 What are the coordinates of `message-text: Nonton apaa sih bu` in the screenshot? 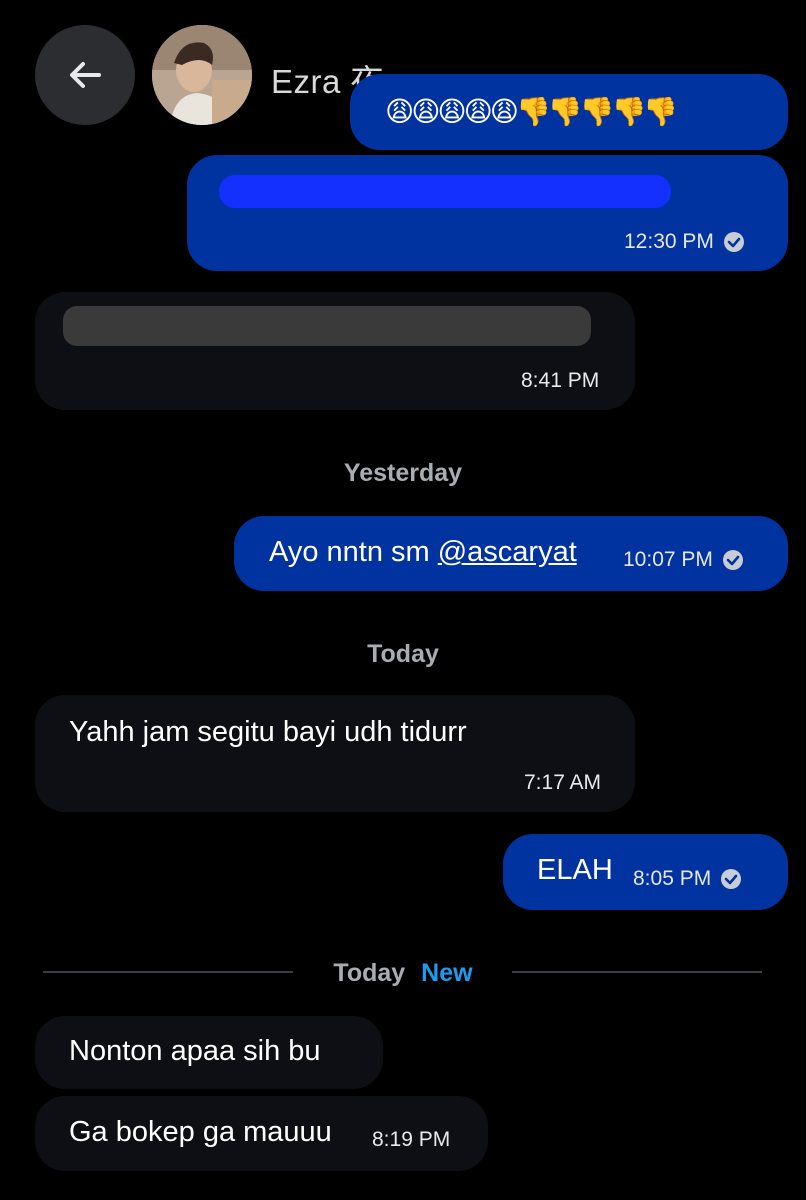 It's located at (195, 1051).